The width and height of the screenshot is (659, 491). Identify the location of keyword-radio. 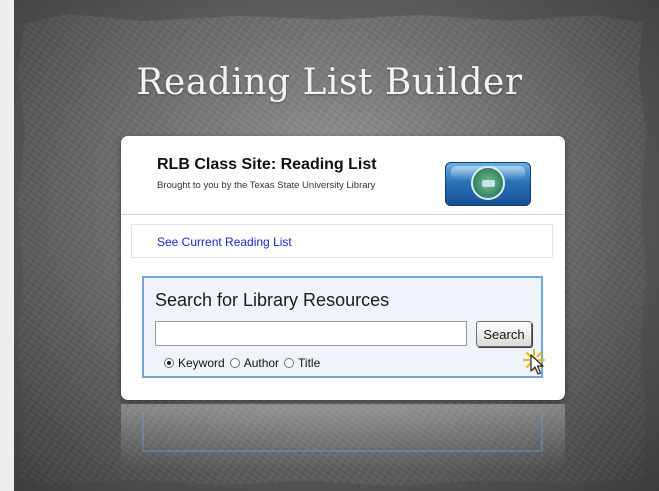
(169, 363).